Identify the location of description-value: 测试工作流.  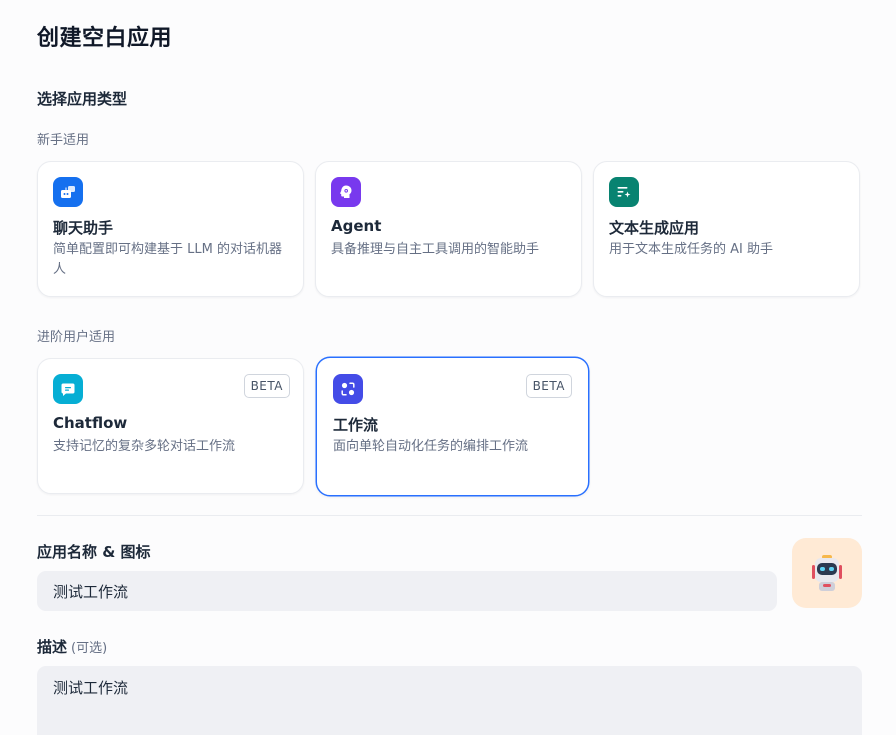
(91, 688).